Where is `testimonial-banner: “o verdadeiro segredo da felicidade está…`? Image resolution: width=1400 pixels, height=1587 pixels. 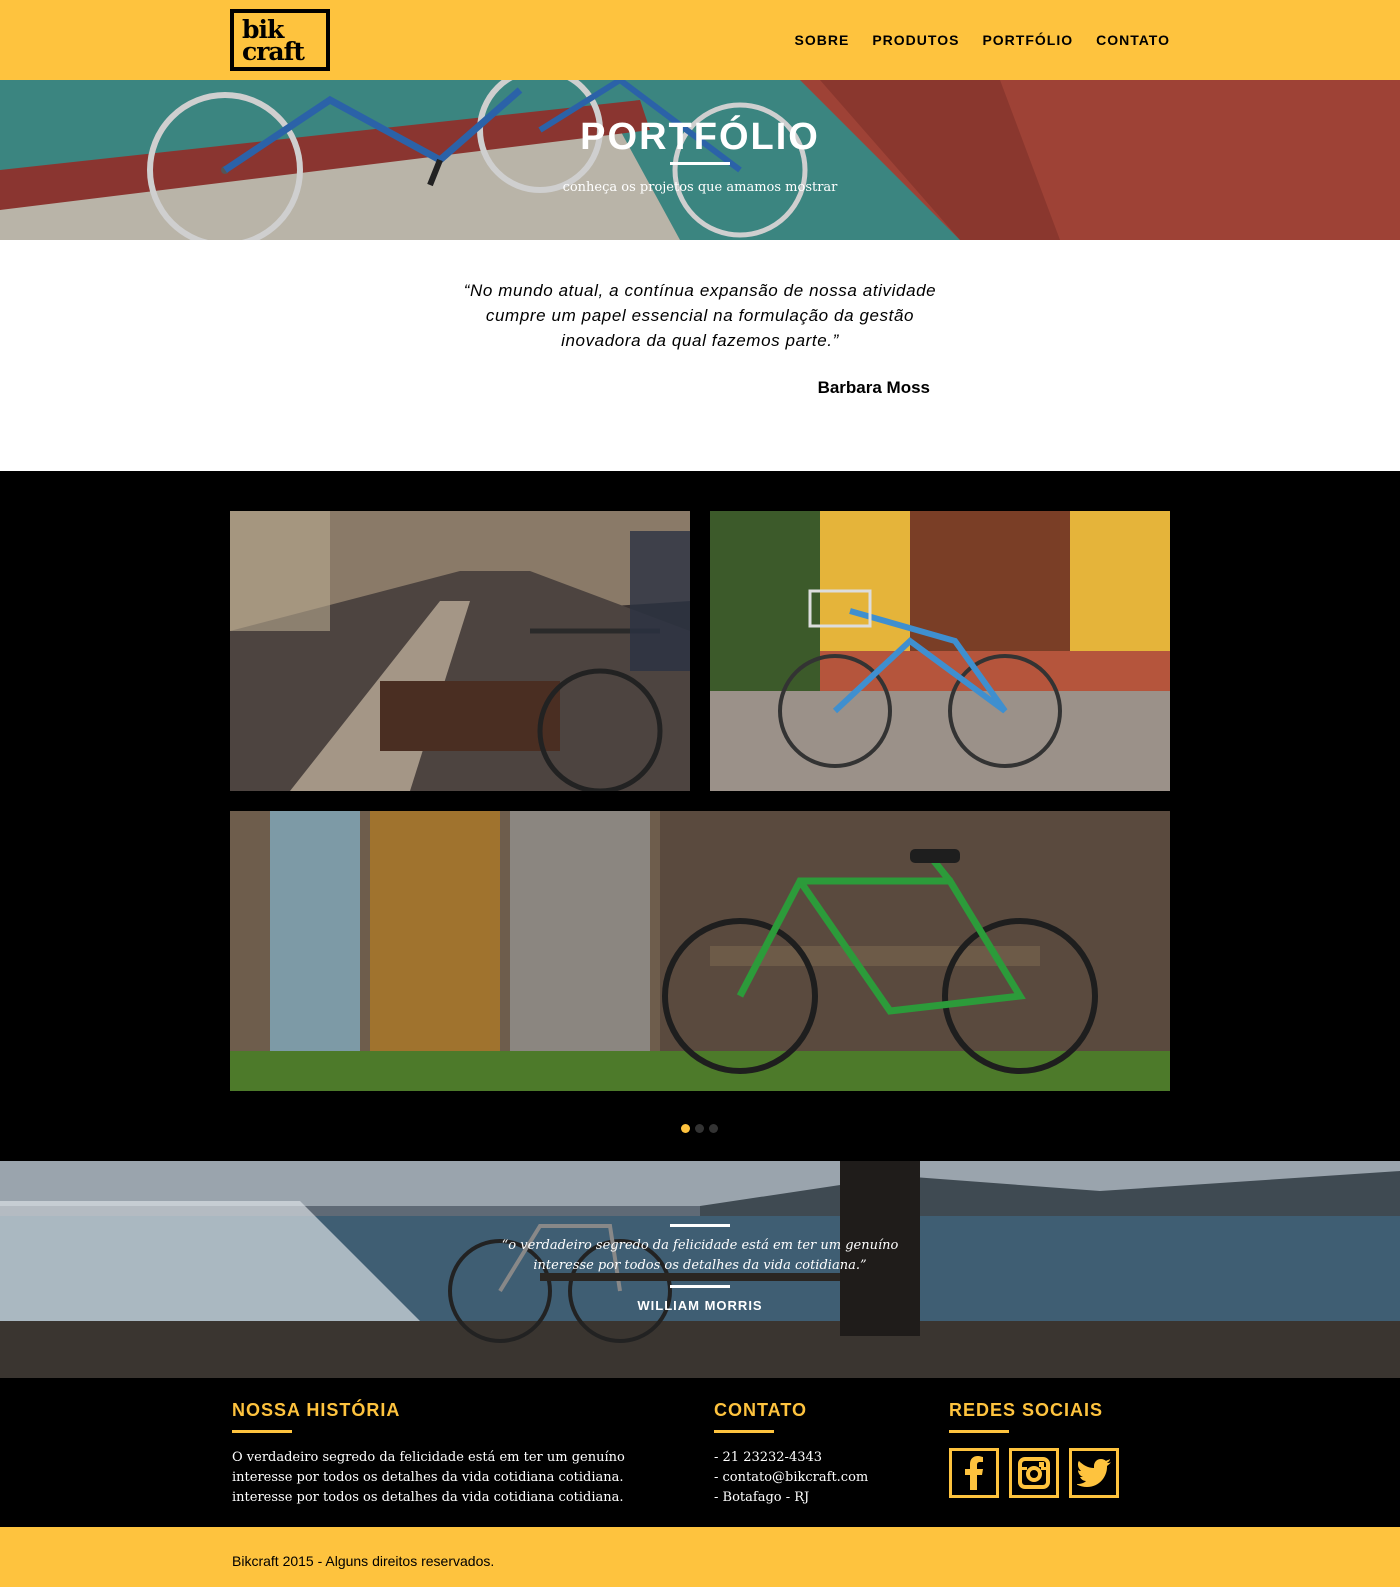 testimonial-banner: “o verdadeiro segredo da felicidade está… is located at coordinates (700, 1269).